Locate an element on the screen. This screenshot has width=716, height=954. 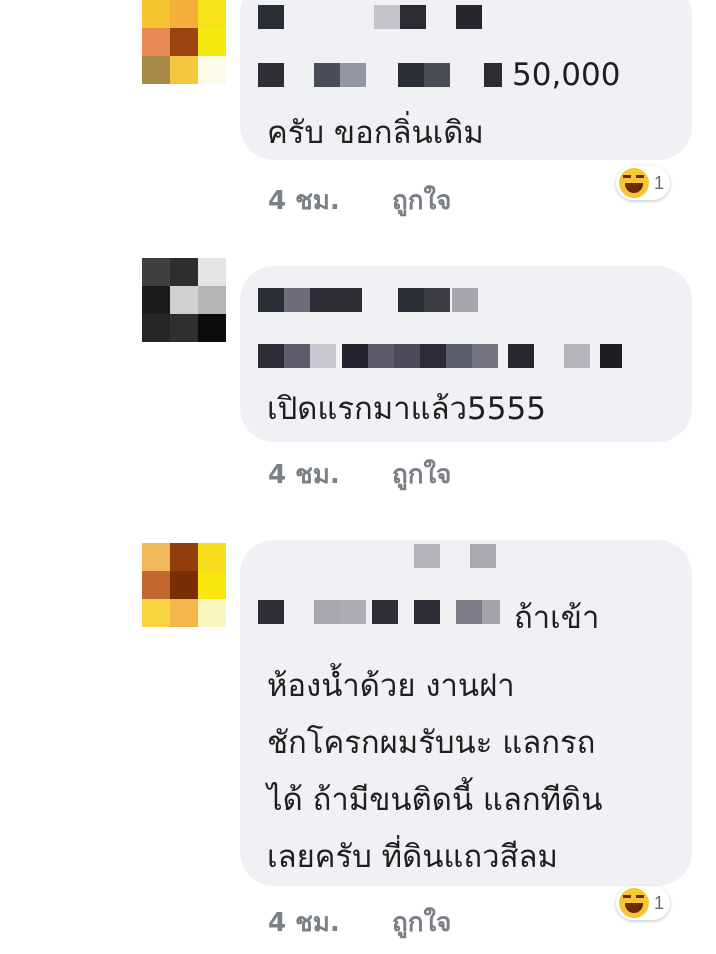
comment-bubble: เปิดแรกมาแล้ว5555 is located at coordinates (466, 354).